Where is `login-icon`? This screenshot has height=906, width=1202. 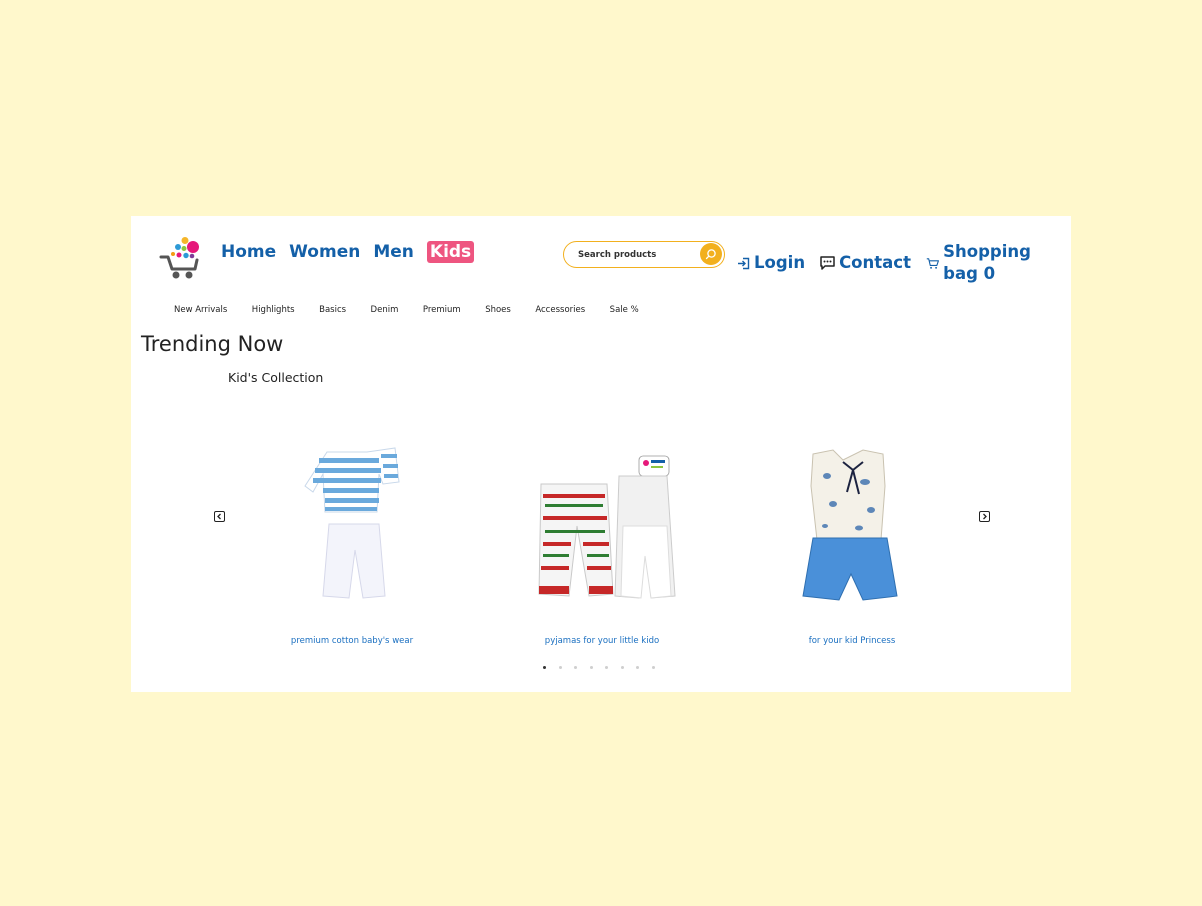
login-icon is located at coordinates (744, 263).